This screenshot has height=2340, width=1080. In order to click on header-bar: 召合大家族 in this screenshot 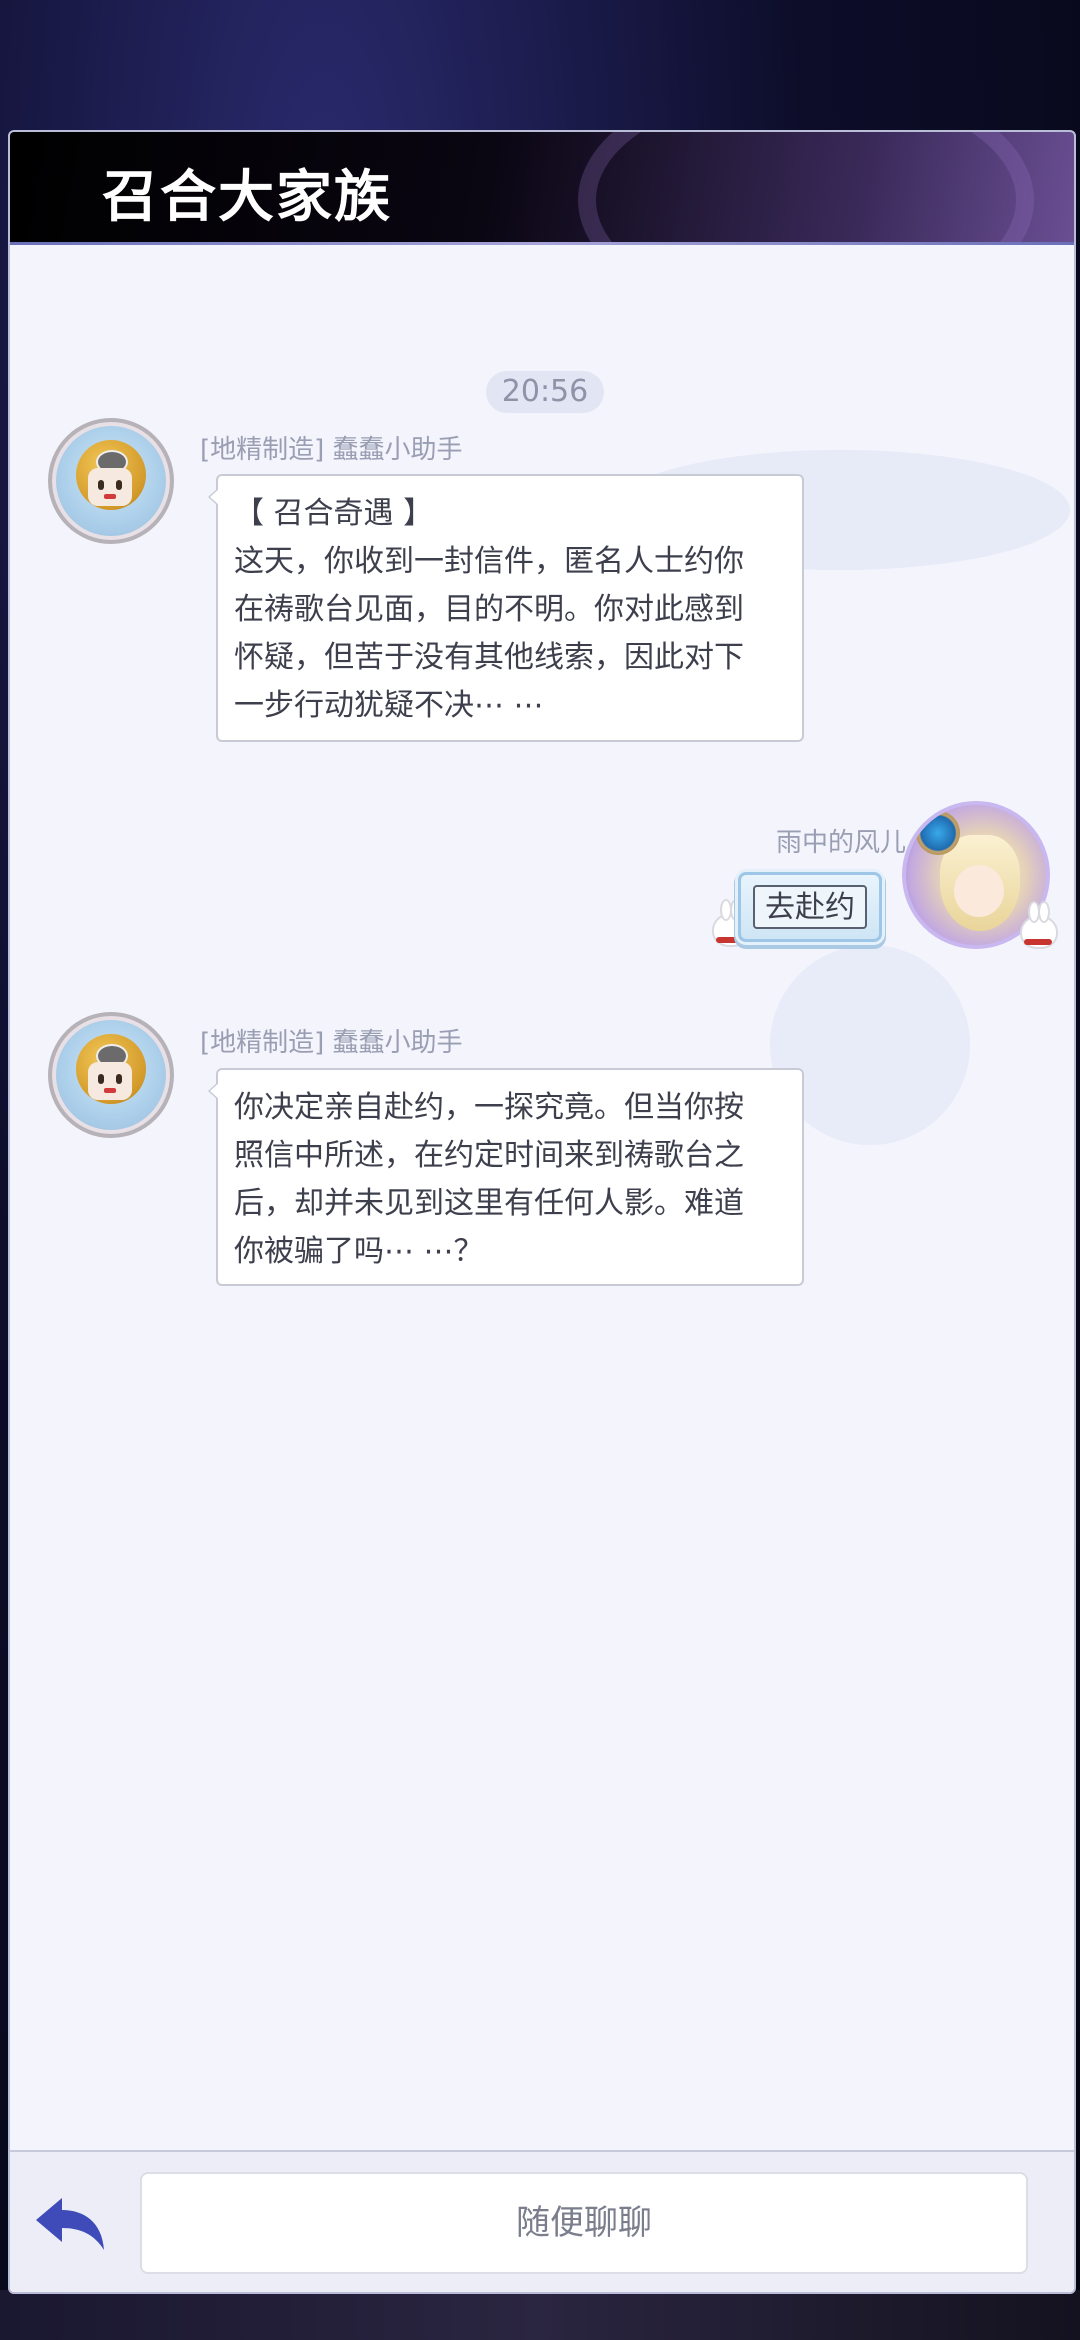, I will do `click(542, 230)`.